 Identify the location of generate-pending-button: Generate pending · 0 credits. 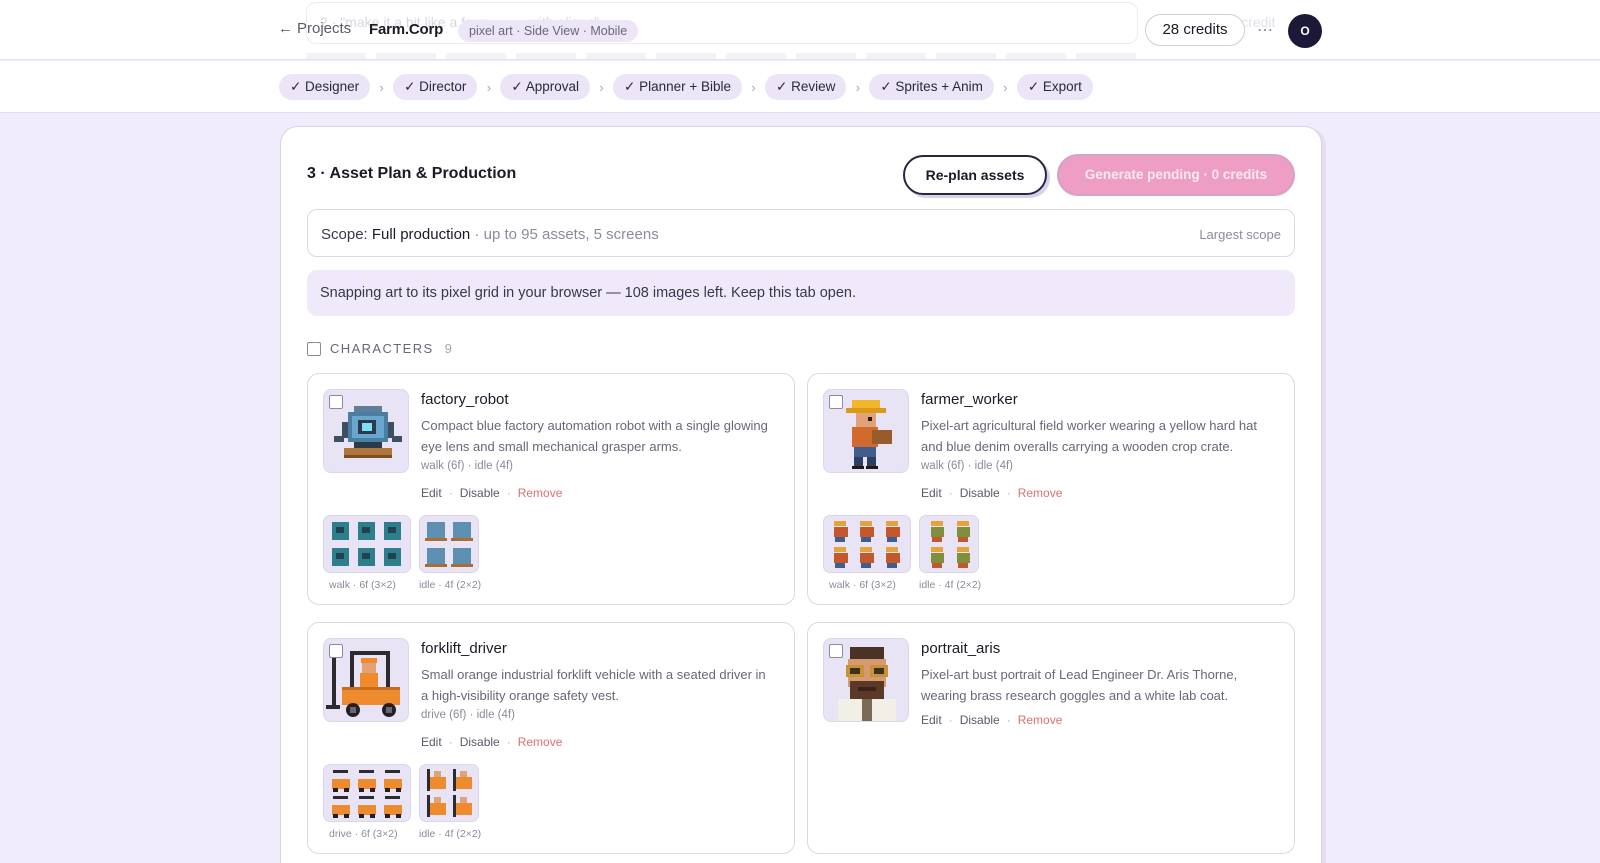
(1176, 175).